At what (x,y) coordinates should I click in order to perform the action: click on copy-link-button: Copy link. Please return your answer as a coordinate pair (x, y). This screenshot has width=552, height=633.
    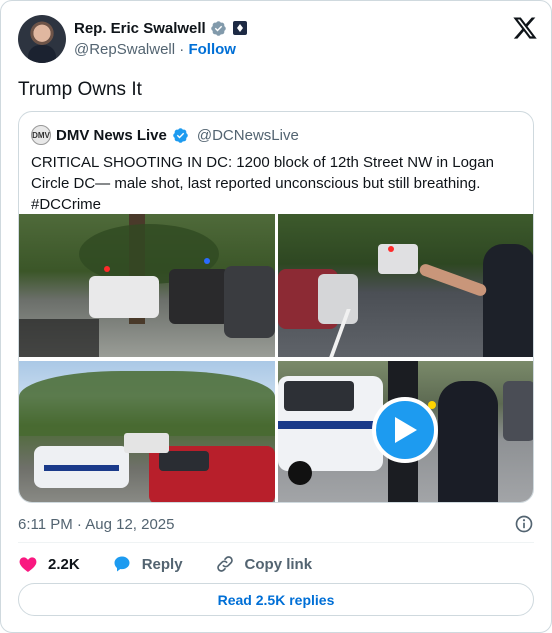
    Looking at the image, I should click on (264, 564).